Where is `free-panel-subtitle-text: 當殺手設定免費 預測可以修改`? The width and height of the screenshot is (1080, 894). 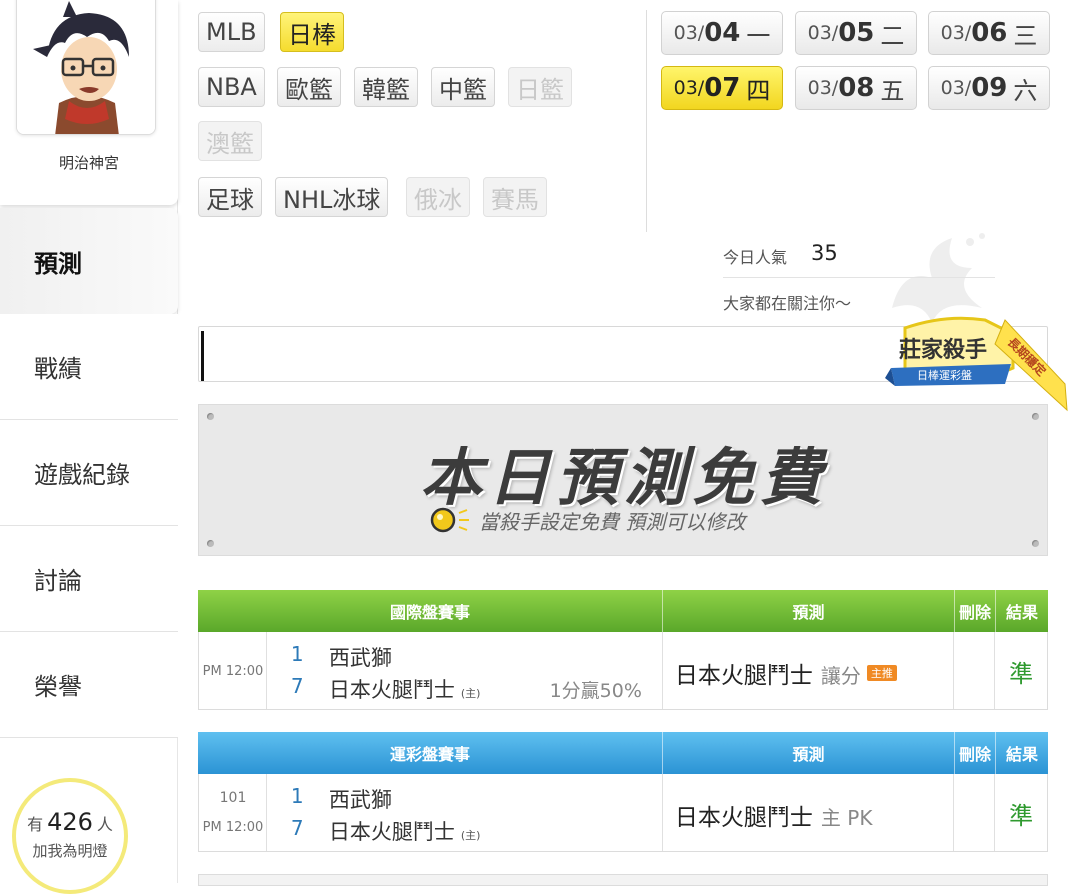
free-panel-subtitle-text: 當殺手設定免費 預測可以修改 is located at coordinates (612, 521).